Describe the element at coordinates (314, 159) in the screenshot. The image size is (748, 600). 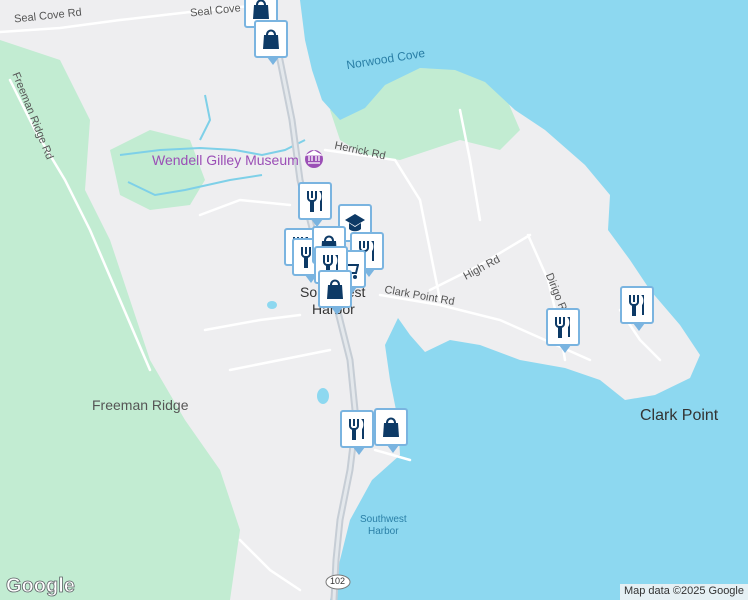
I see `museum-icon` at that location.